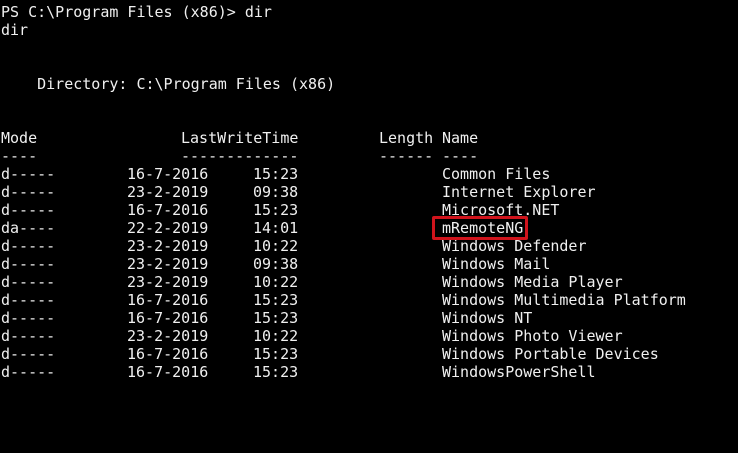  Describe the element at coordinates (19, 156) in the screenshot. I see `underline-mode: ----` at that location.